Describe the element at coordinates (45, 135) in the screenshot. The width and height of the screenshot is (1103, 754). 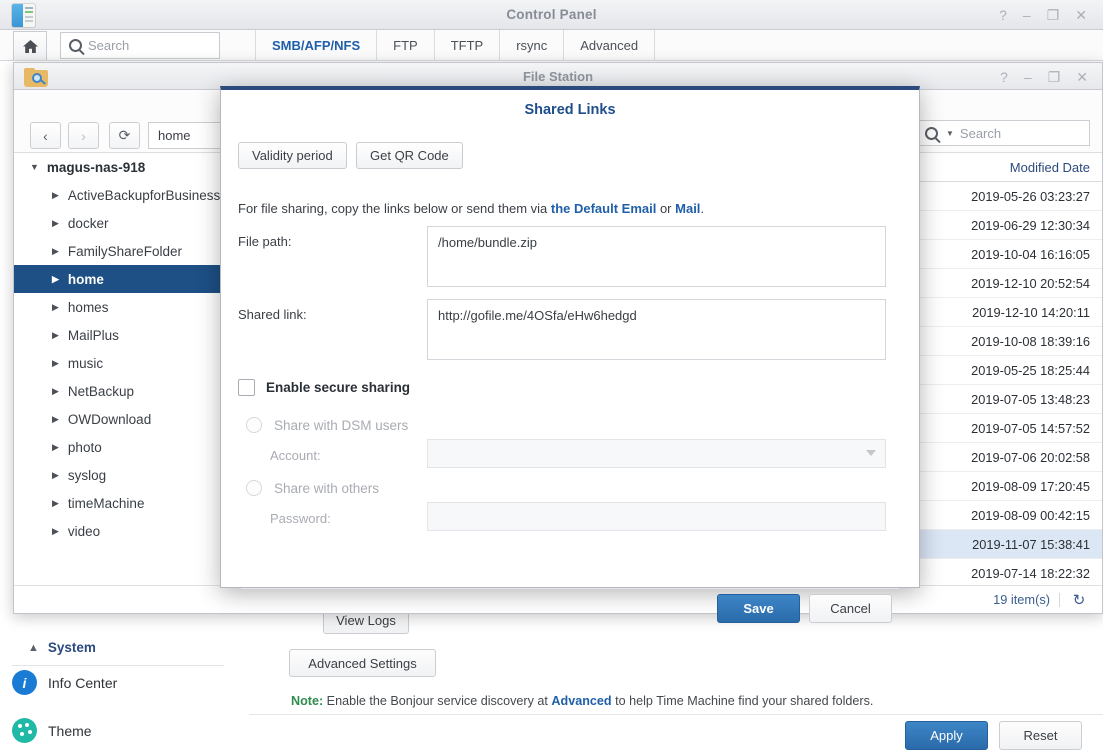
I see `back-button: ‹` at that location.